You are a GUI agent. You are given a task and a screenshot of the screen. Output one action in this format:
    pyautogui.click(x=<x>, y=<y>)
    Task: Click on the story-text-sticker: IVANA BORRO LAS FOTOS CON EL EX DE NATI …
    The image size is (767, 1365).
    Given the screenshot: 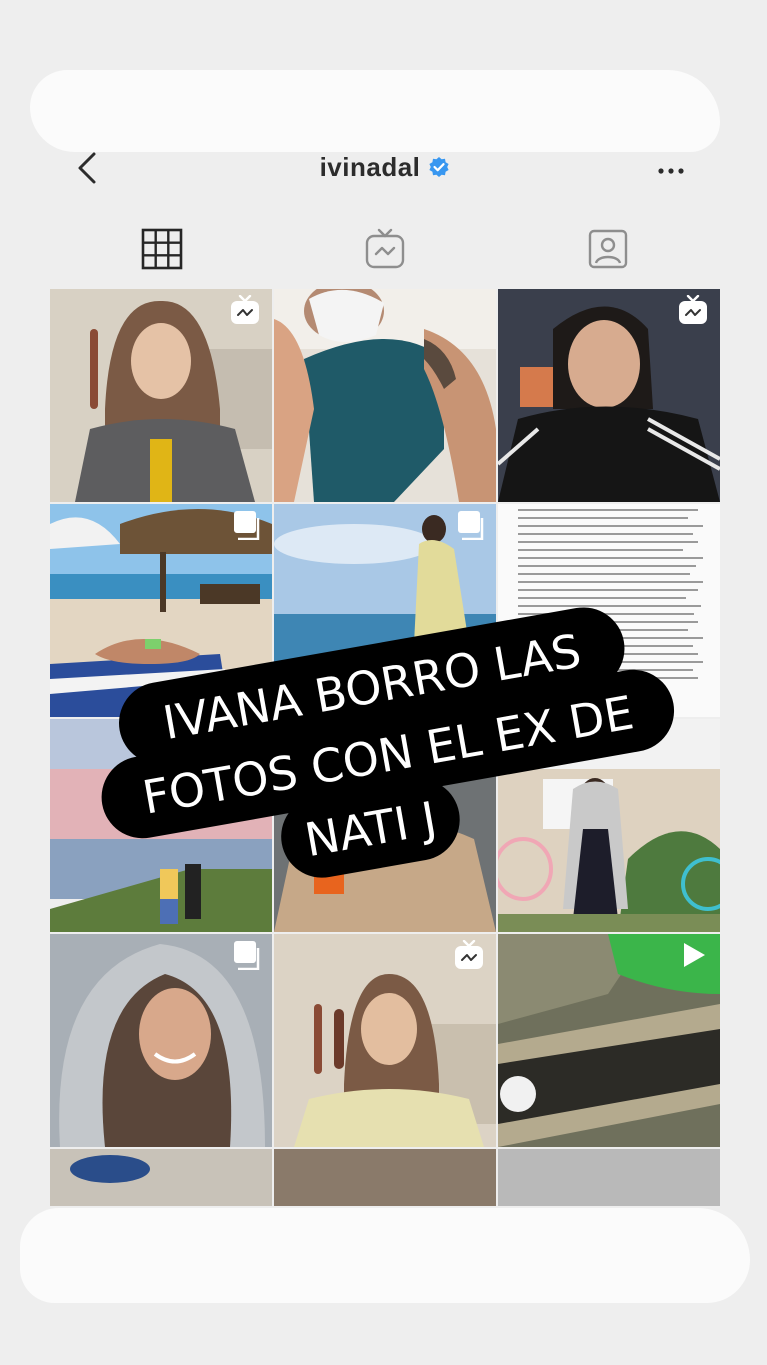 What is the action you would take?
    pyautogui.click(x=388, y=742)
    